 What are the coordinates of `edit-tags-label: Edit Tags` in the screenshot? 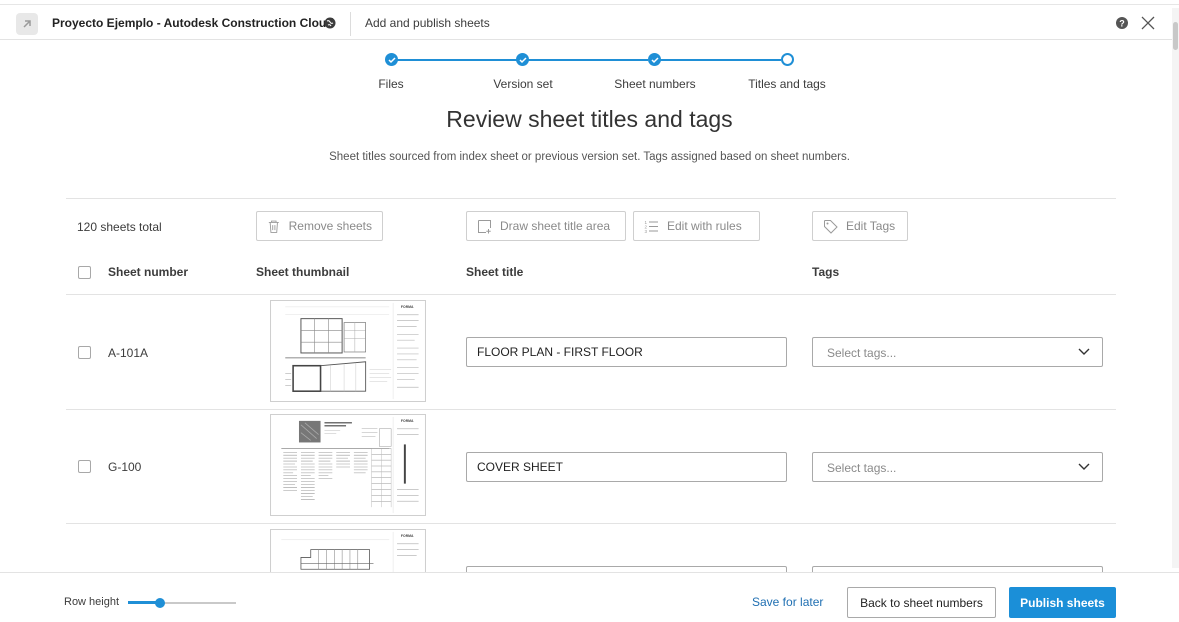 It's located at (871, 226).